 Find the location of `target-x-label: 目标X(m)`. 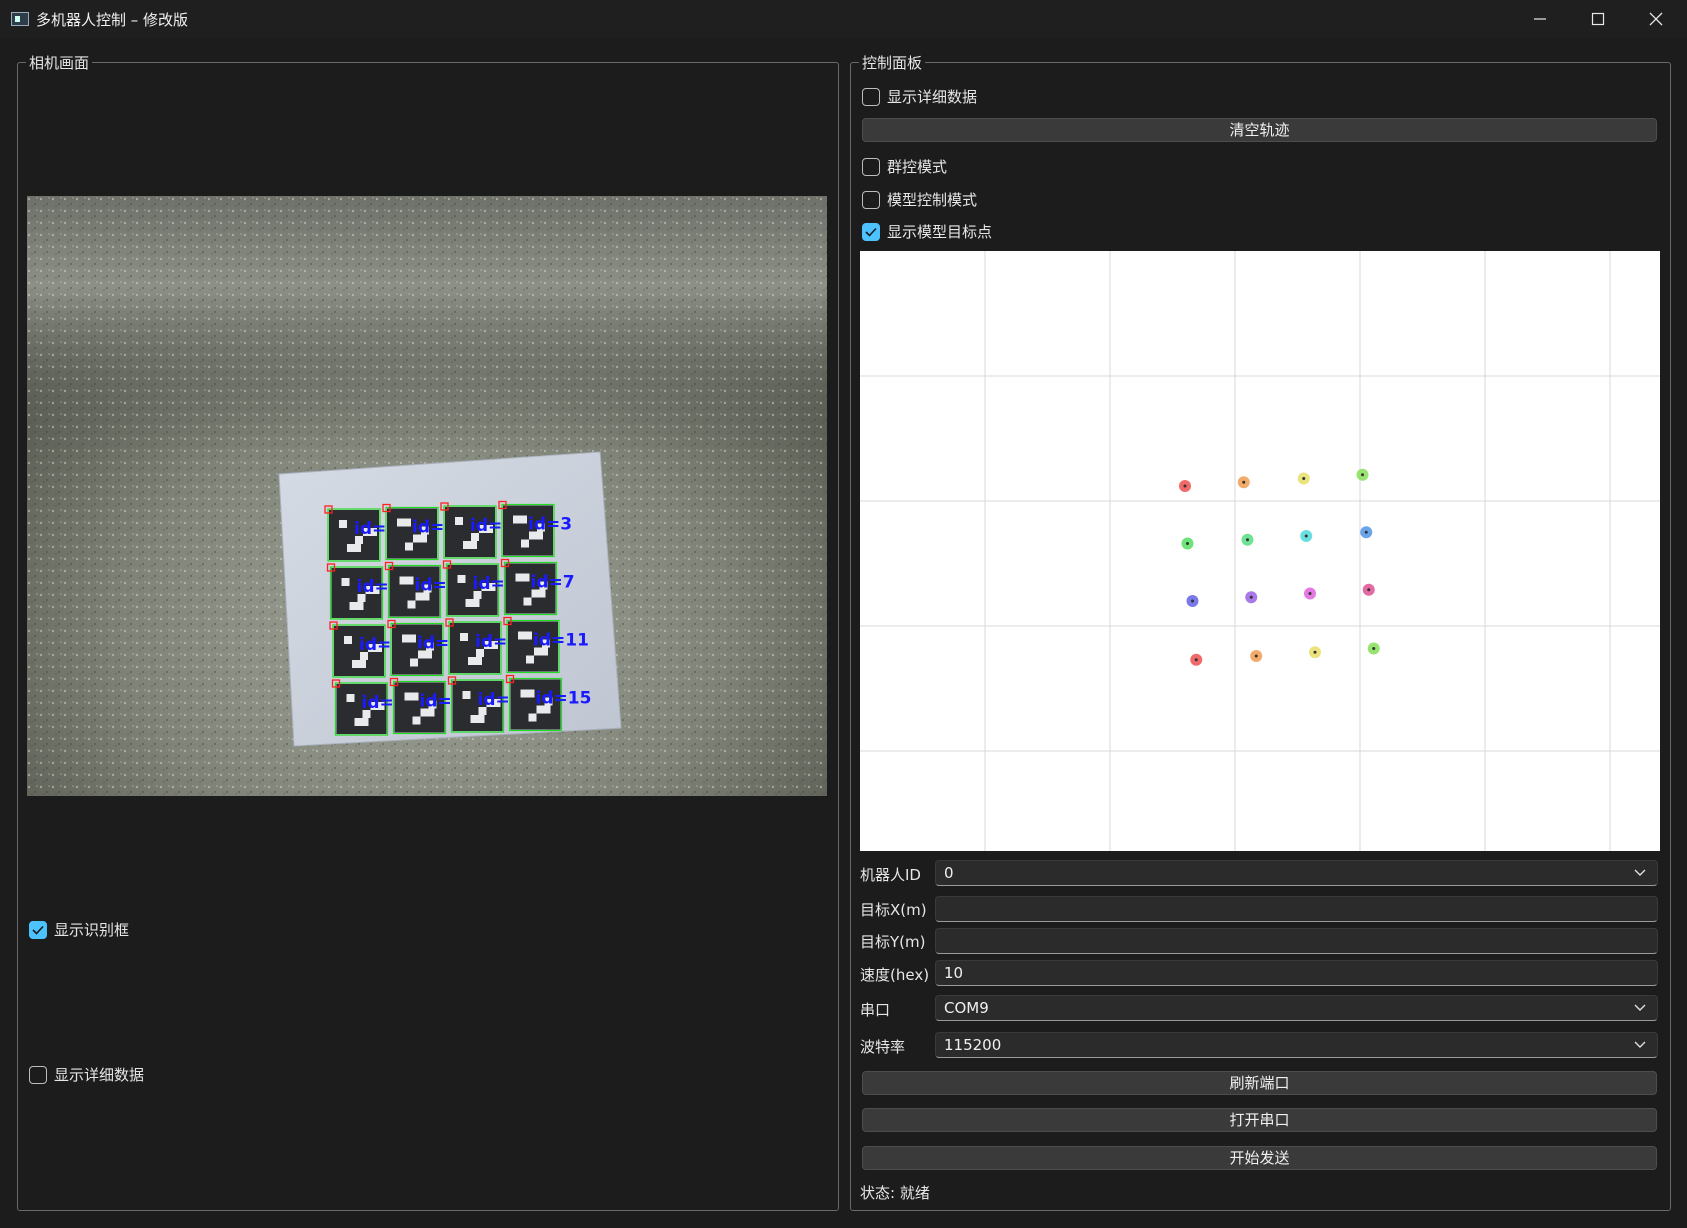

target-x-label: 目标X(m) is located at coordinates (893, 910).